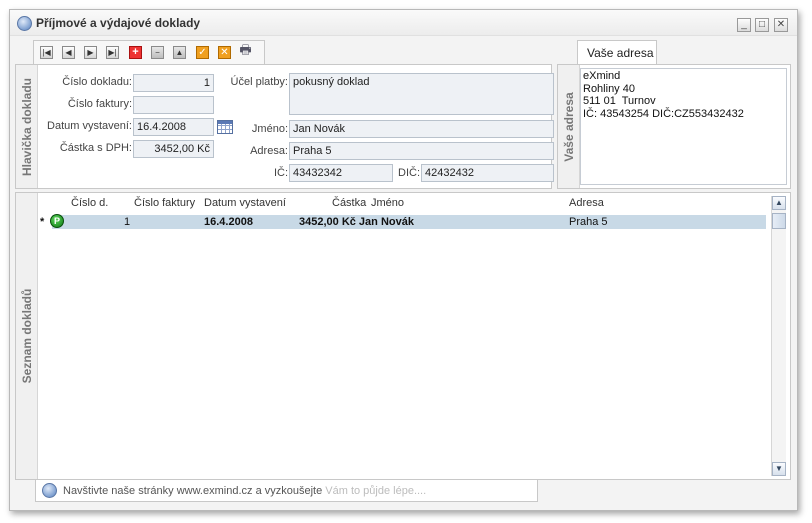  I want to click on posted-status-icon: P, so click(57, 221).